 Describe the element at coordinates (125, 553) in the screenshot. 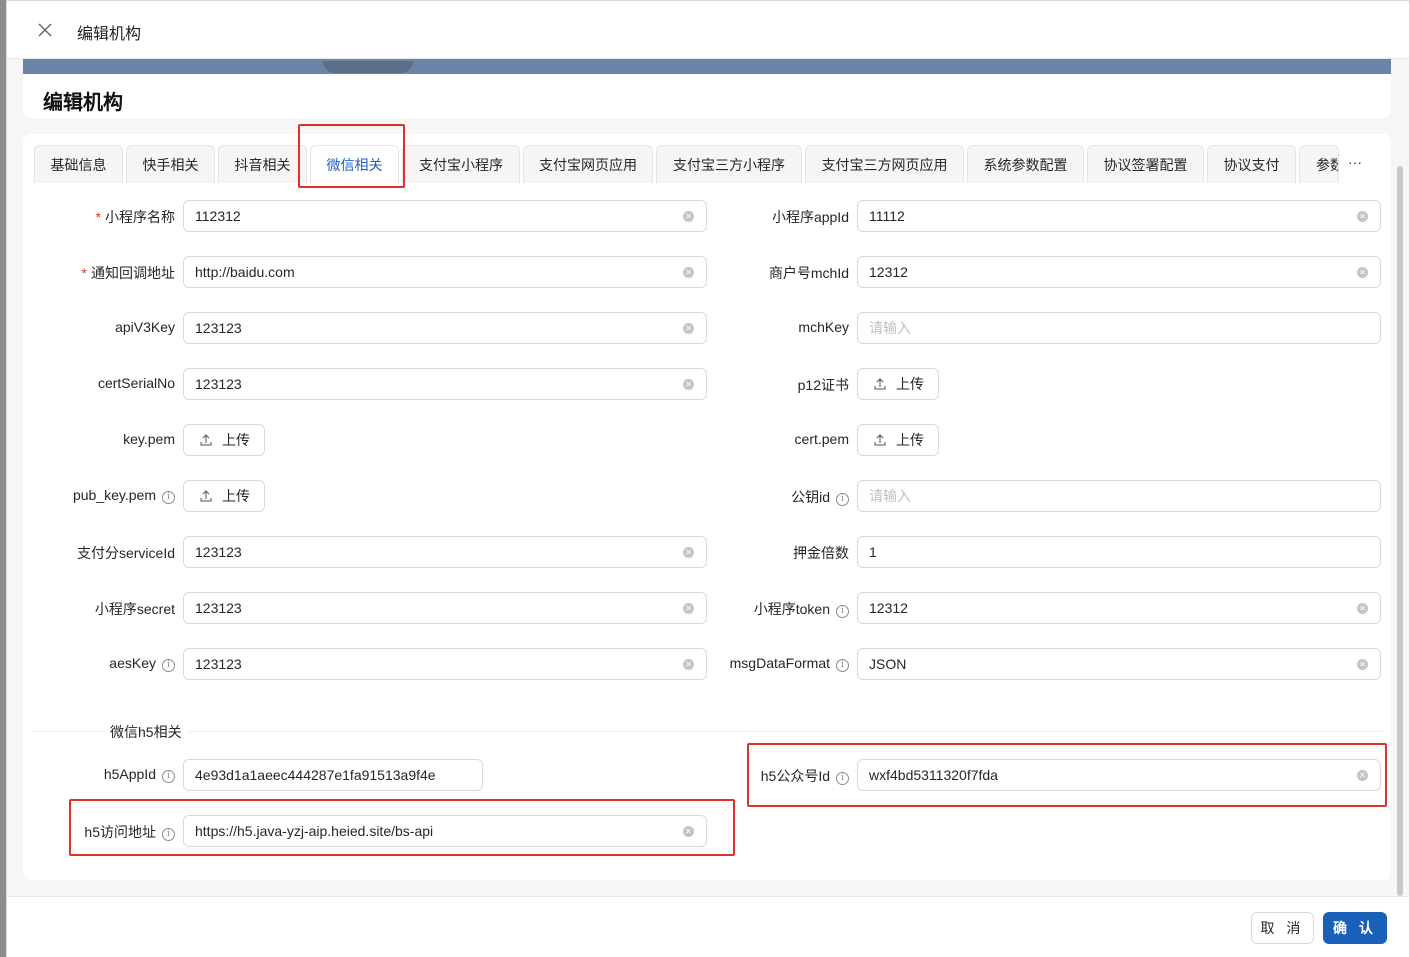

I see `service-id-label: 支付分serviceId` at that location.